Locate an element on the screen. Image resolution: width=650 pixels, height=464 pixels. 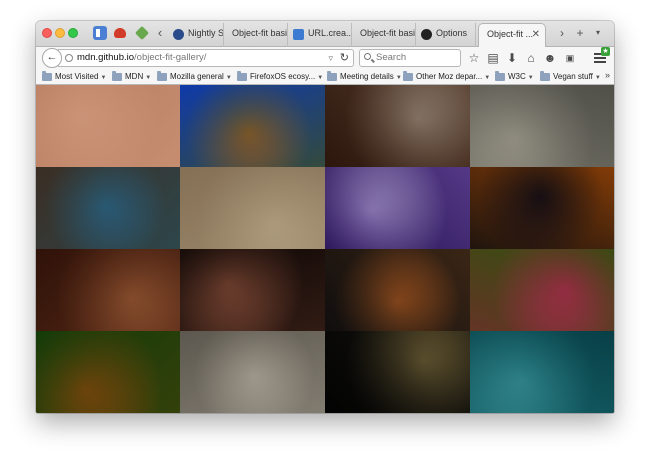
search-input: Search is located at coordinates (410, 58).